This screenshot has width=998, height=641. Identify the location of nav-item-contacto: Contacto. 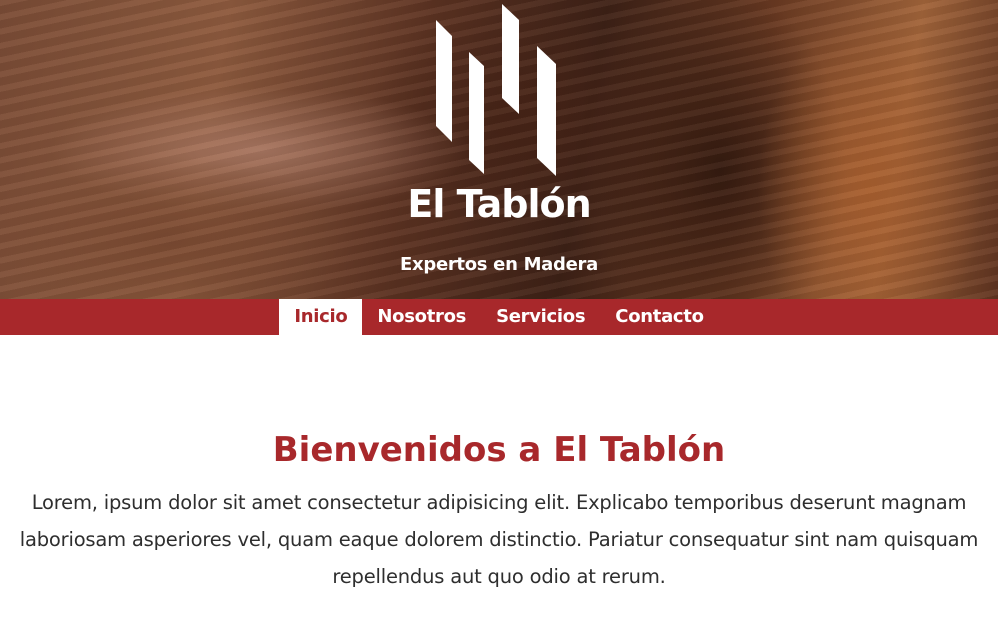
(659, 317).